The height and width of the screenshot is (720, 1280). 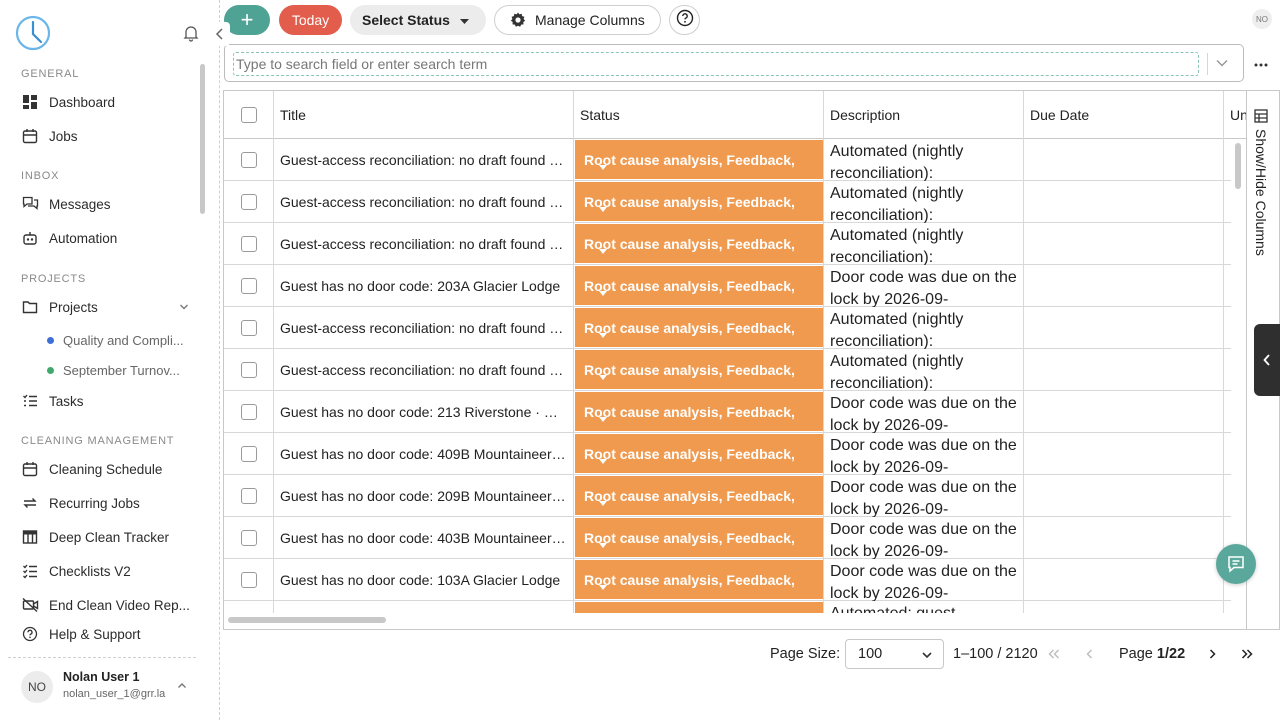 What do you see at coordinates (109, 634) in the screenshot?
I see `sidebar-item-help: Help & Support` at bounding box center [109, 634].